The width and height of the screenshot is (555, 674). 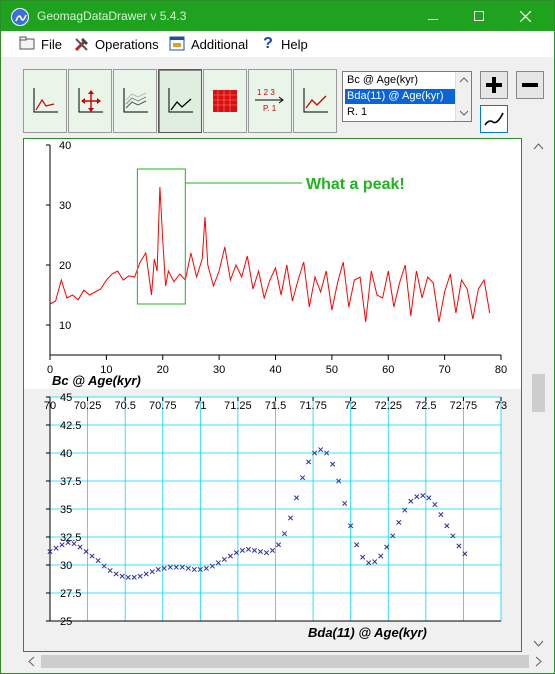 I want to click on bottom-y-tick-label: 40, so click(x=66, y=454).